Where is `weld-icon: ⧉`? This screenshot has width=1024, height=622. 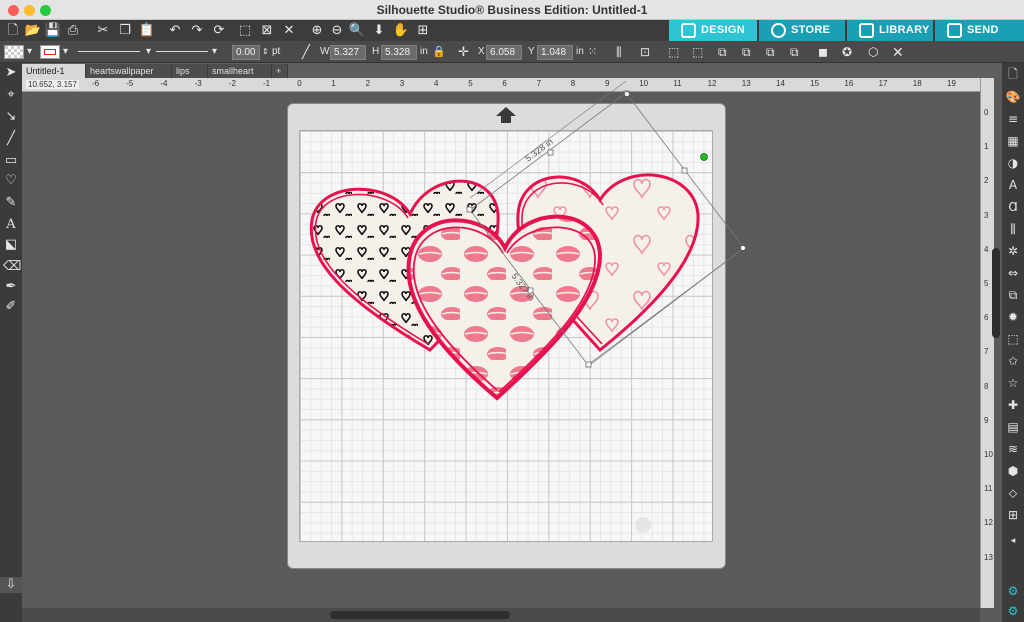 weld-icon: ⧉ is located at coordinates (770, 52).